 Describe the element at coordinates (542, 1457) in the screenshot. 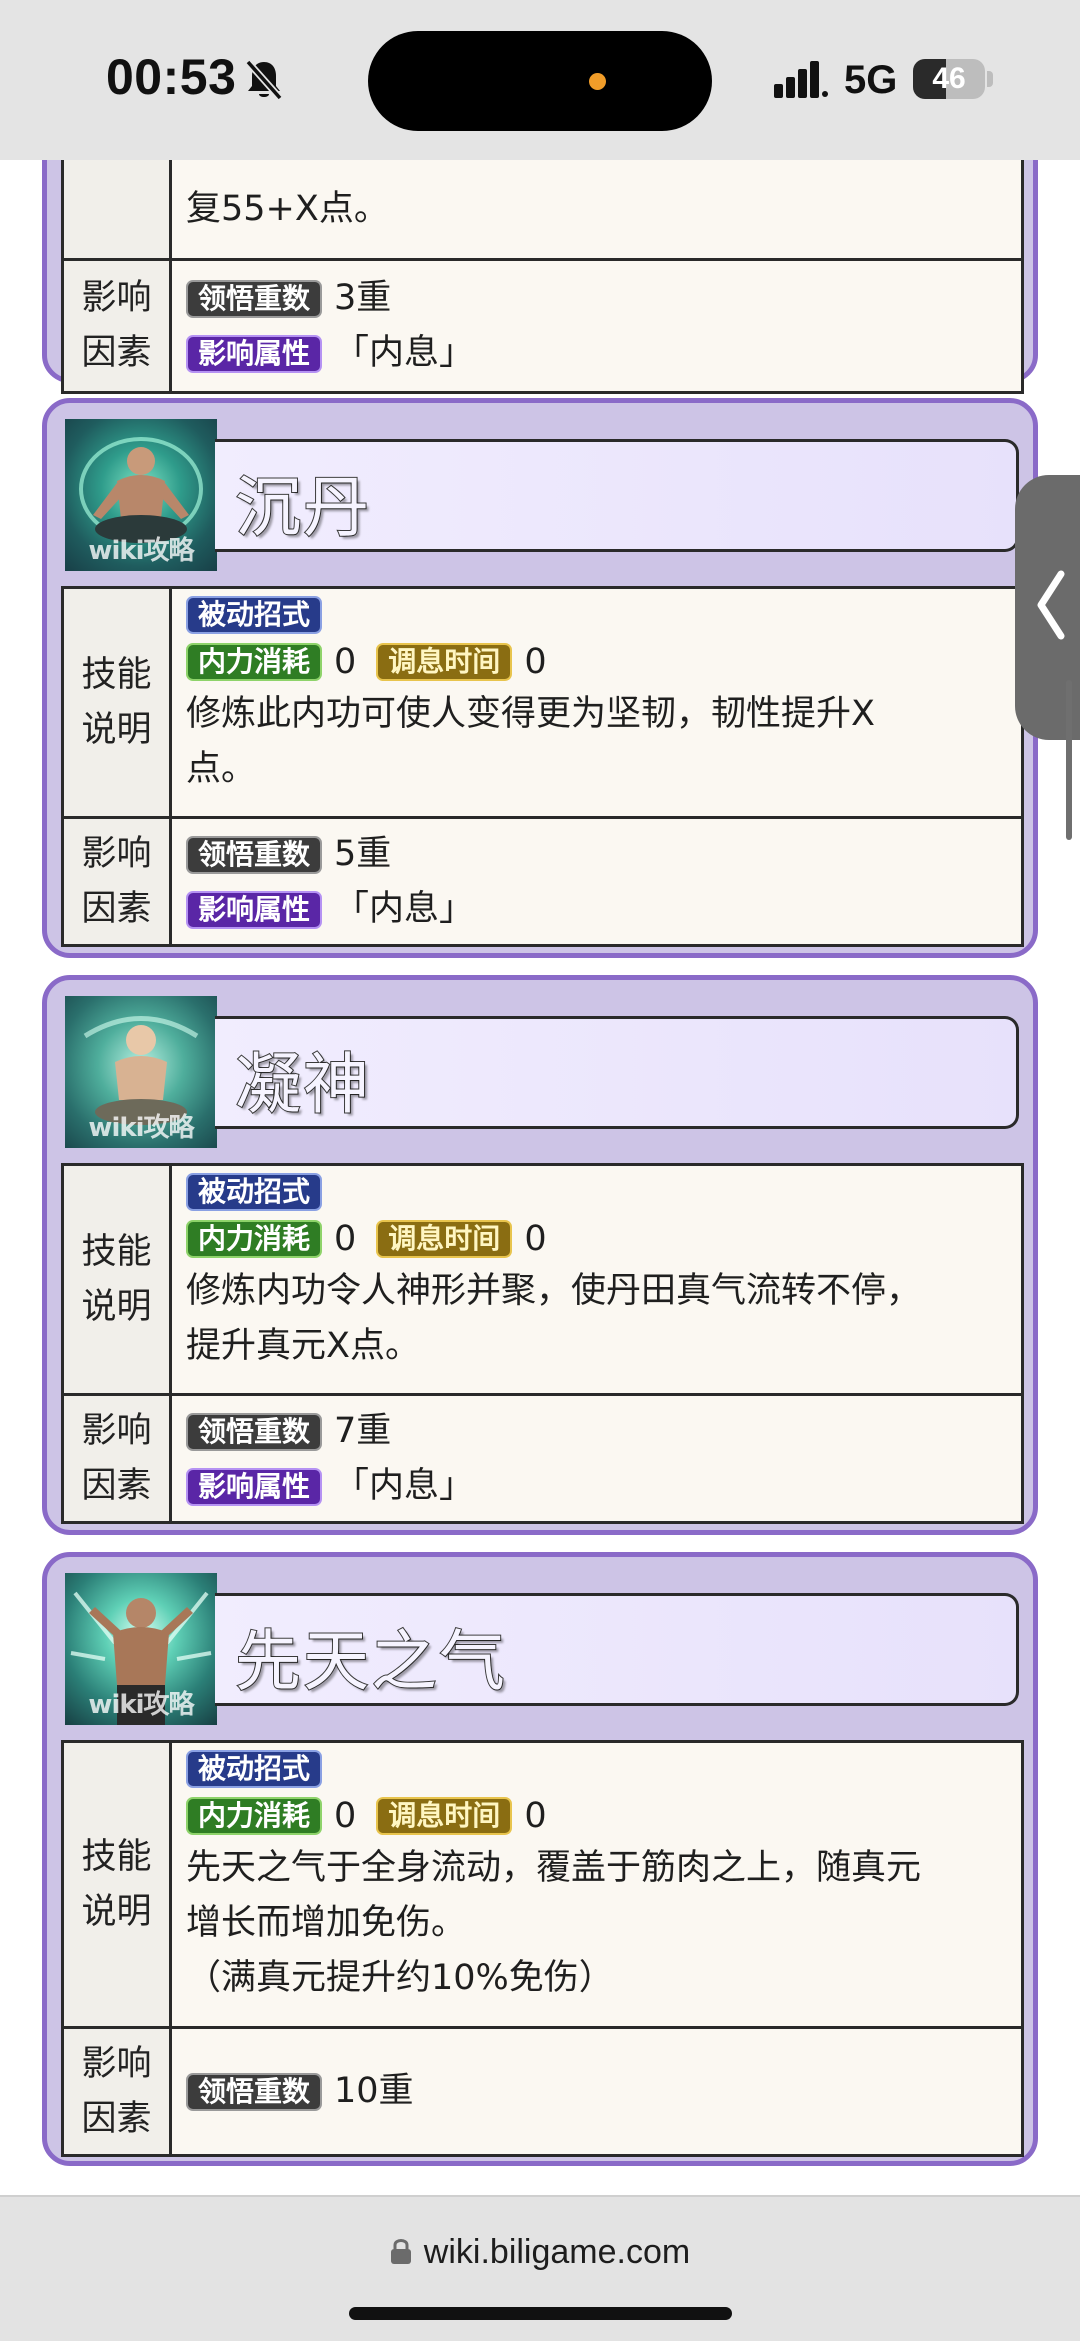

I see `factor-row: 影响因素 领悟重数 7重 影响属性 「内息」` at that location.